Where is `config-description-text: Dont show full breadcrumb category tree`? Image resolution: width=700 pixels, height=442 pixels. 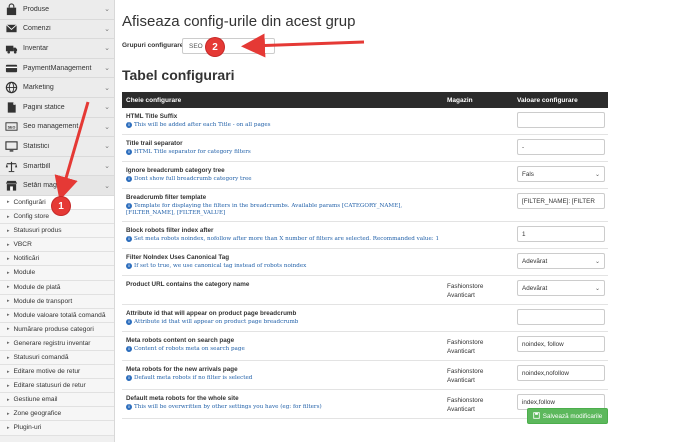
config-description-text: Dont show full breadcrumb category tree is located at coordinates (193, 179).